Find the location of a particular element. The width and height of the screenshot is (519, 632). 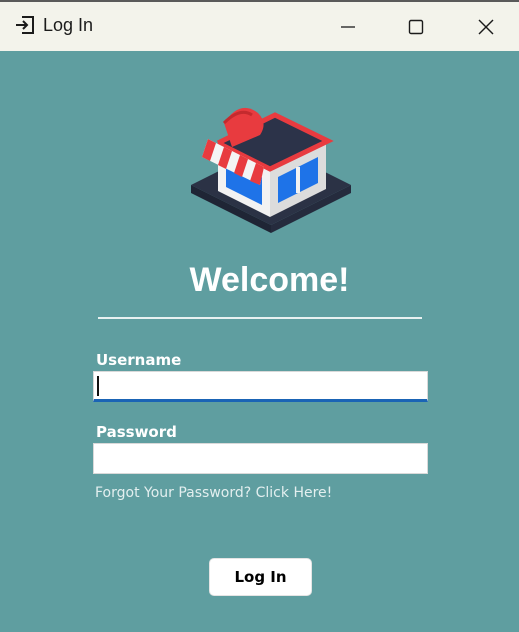

minimize-icon is located at coordinates (348, 26).